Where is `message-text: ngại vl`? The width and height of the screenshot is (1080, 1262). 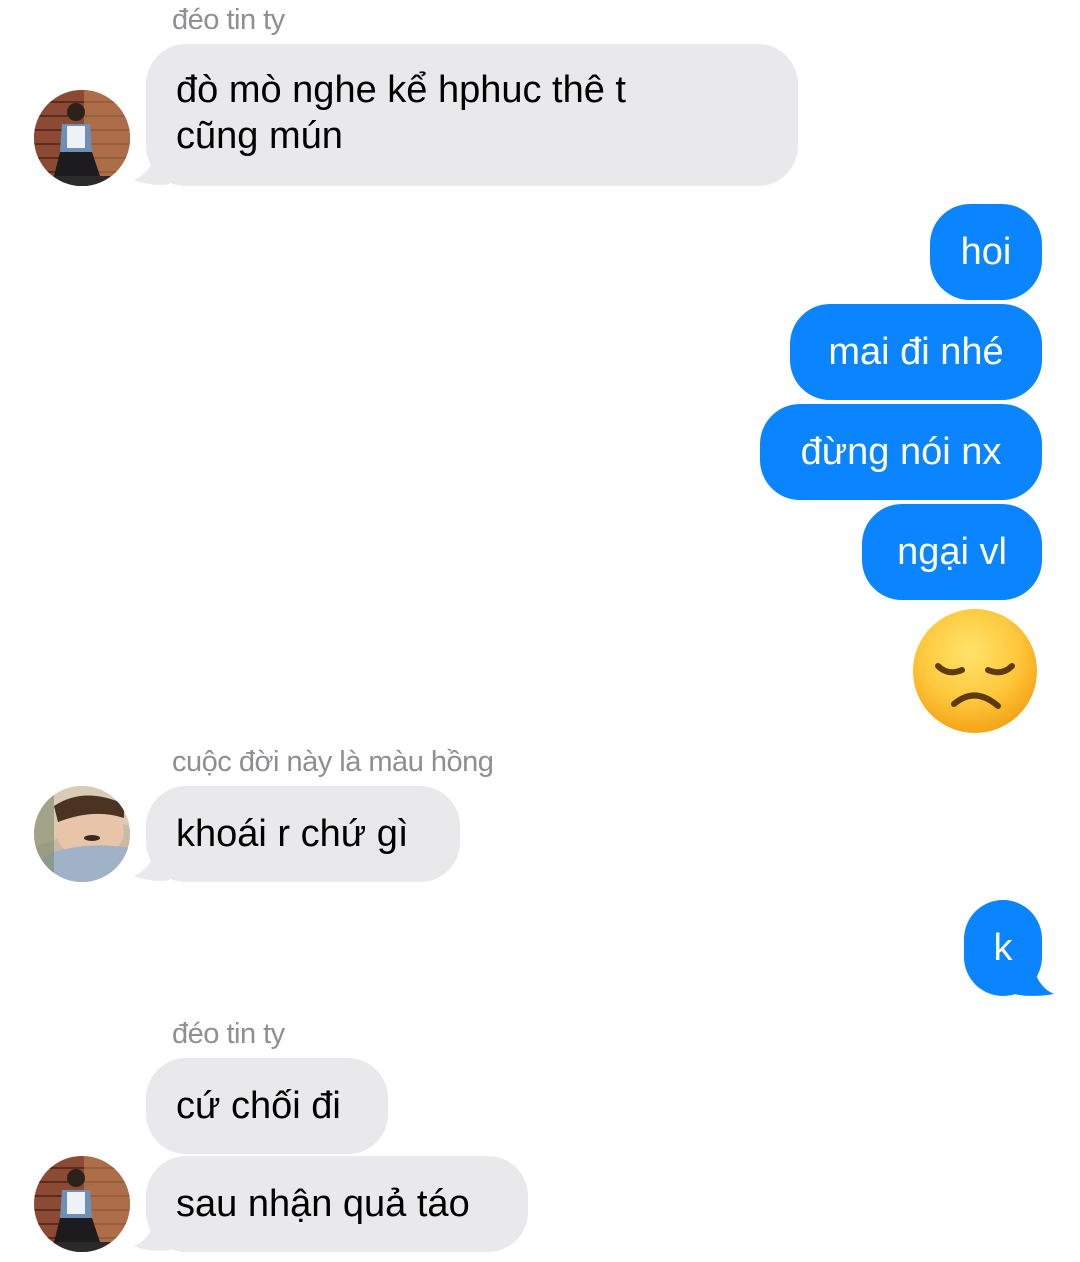 message-text: ngại vl is located at coordinates (952, 552).